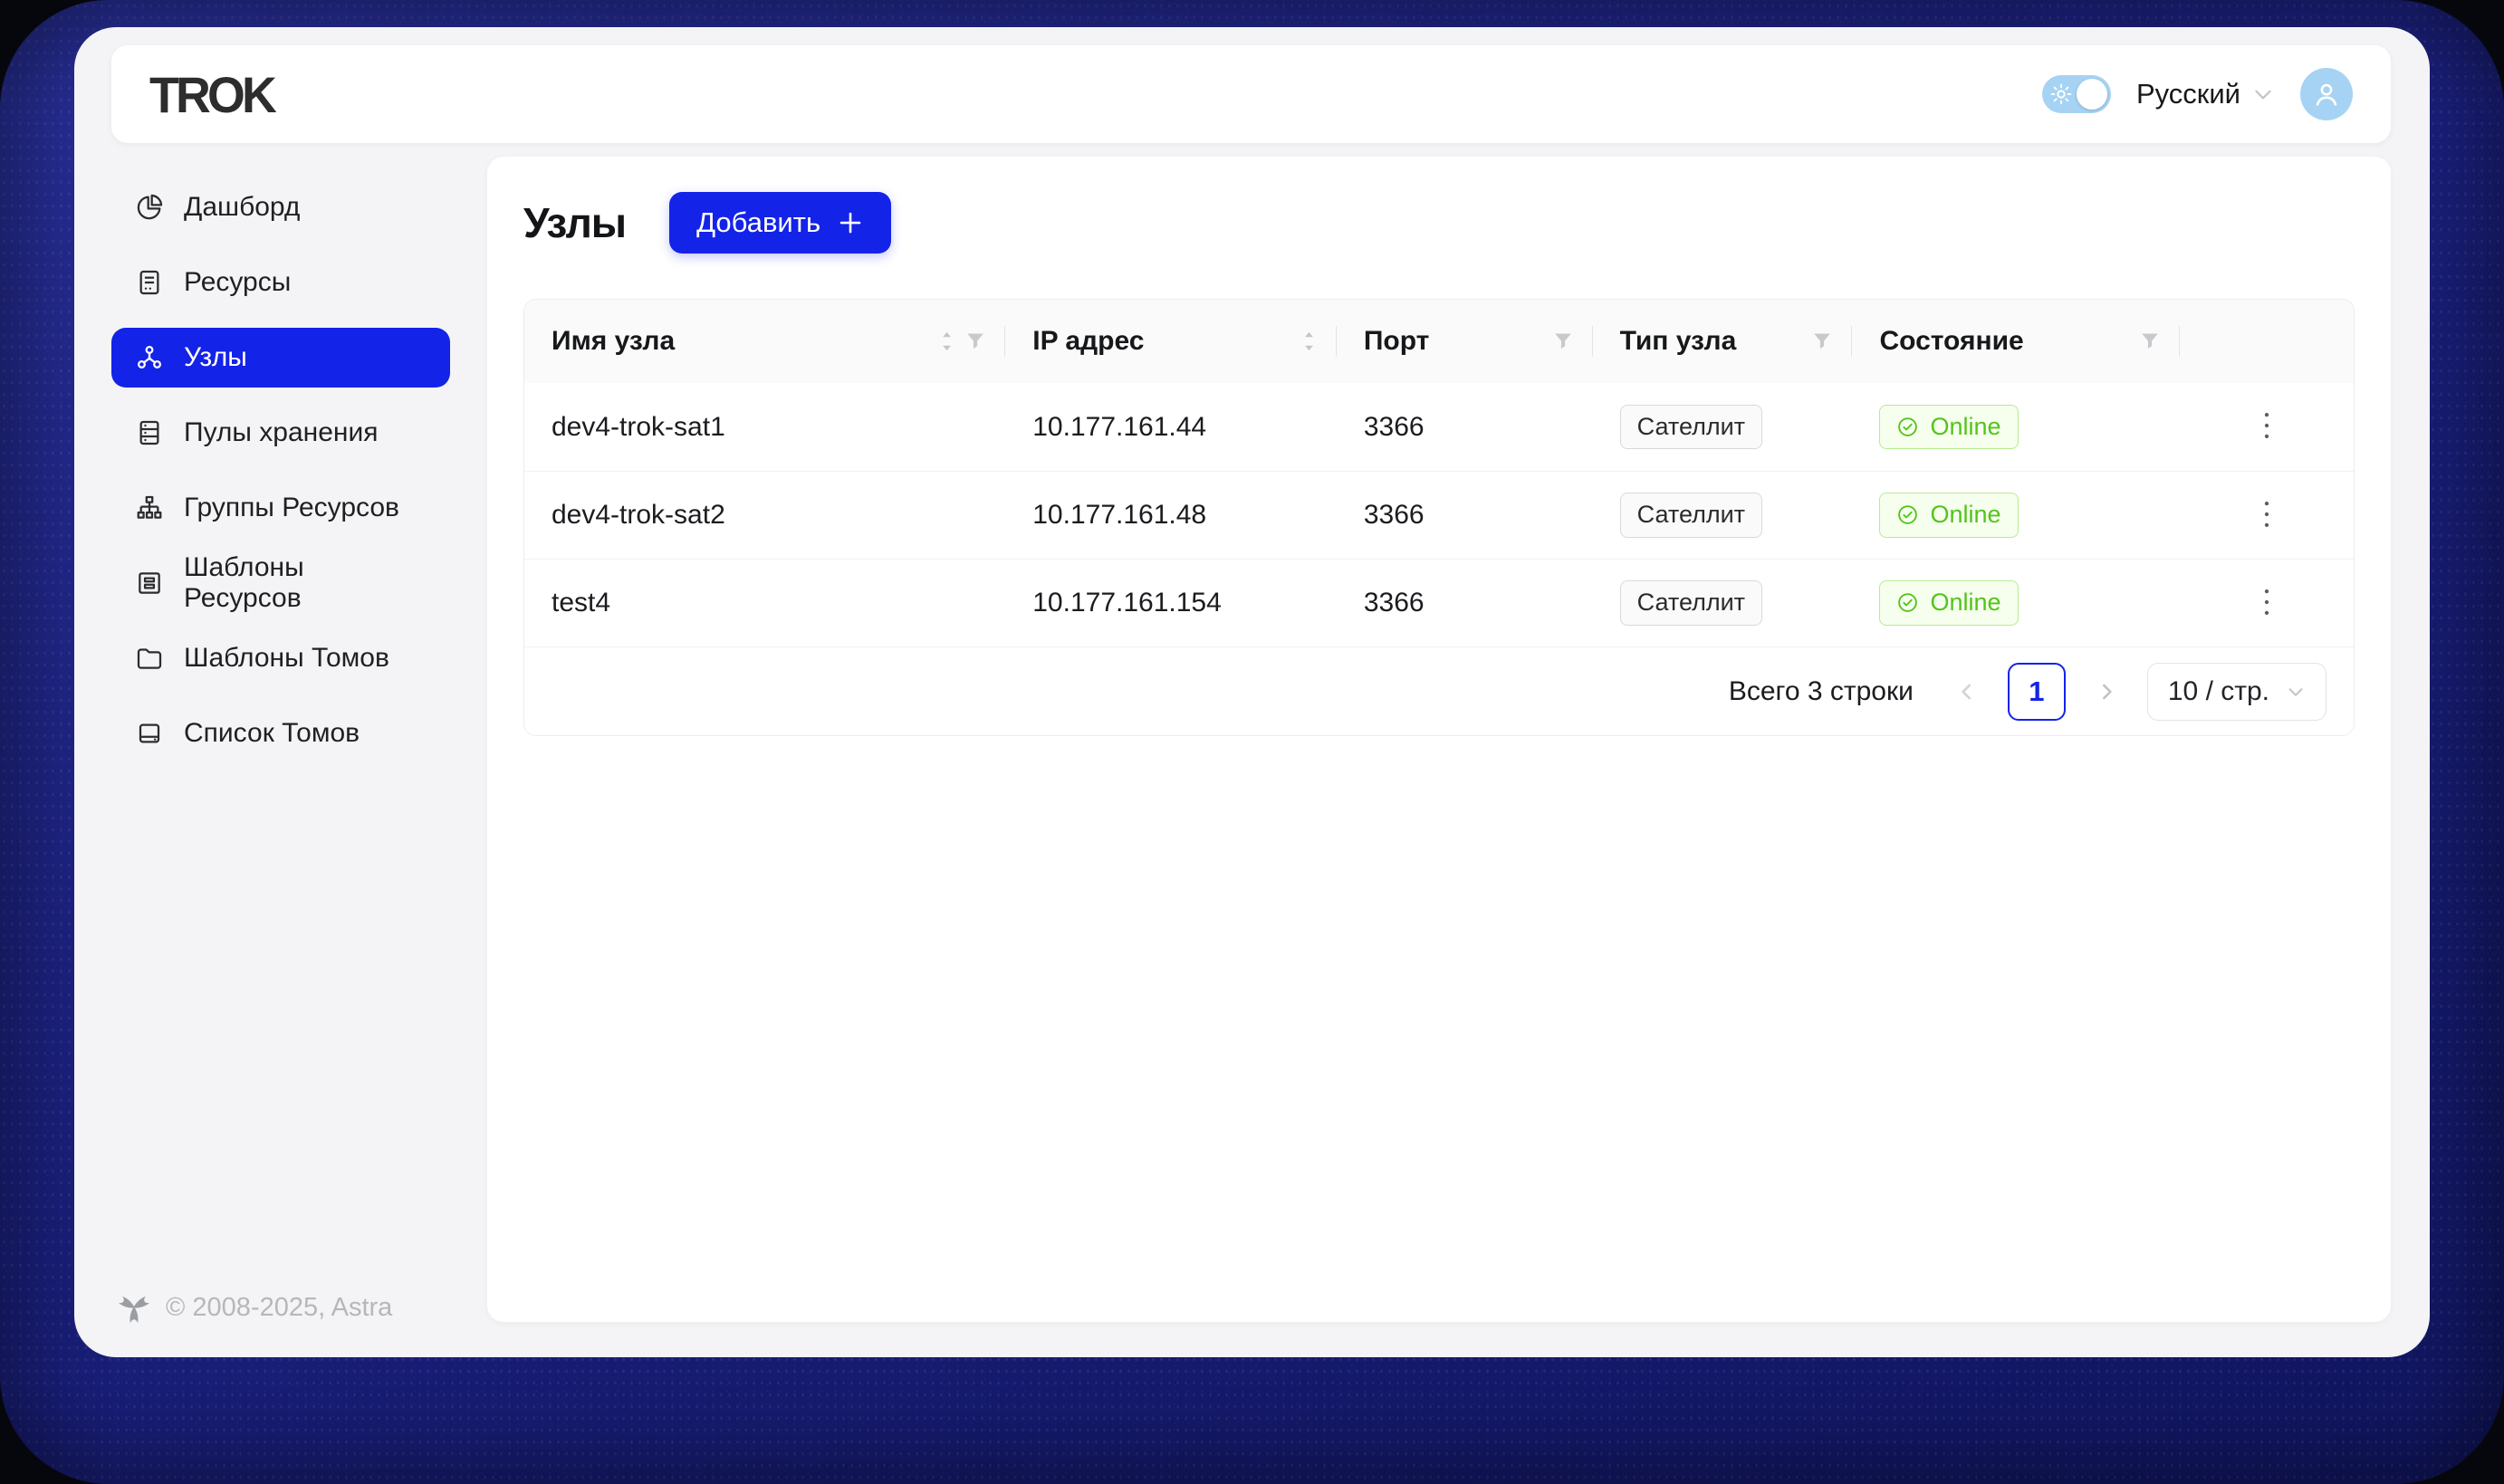 This screenshot has width=2504, height=1484. What do you see at coordinates (149, 507) in the screenshot?
I see `cluster-icon` at bounding box center [149, 507].